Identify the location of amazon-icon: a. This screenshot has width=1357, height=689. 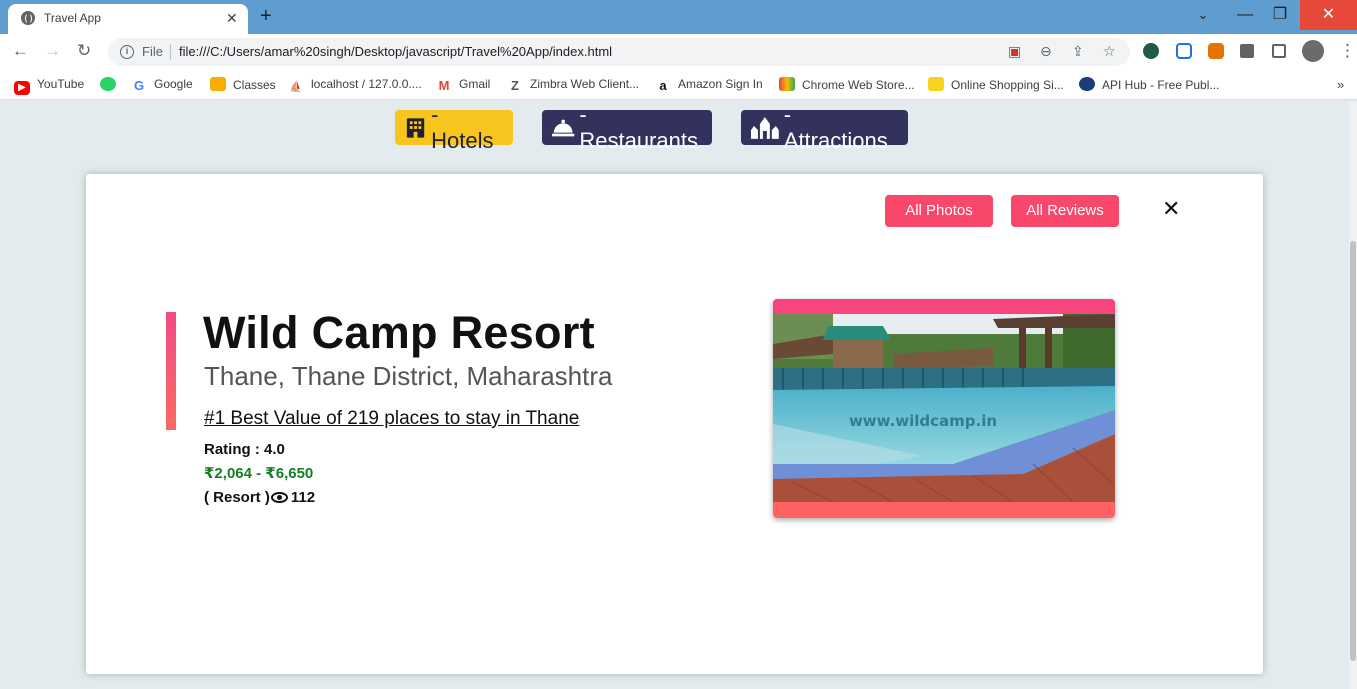
(663, 85).